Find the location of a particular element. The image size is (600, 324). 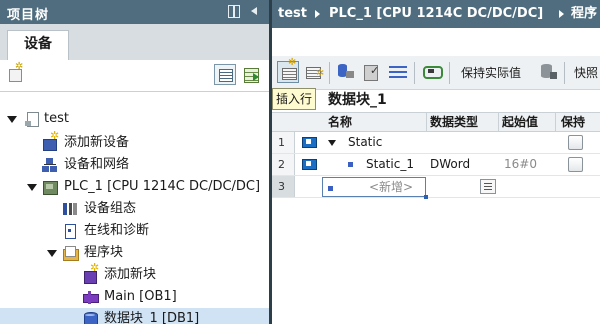

cell-name: Static_1 is located at coordinates (390, 164).